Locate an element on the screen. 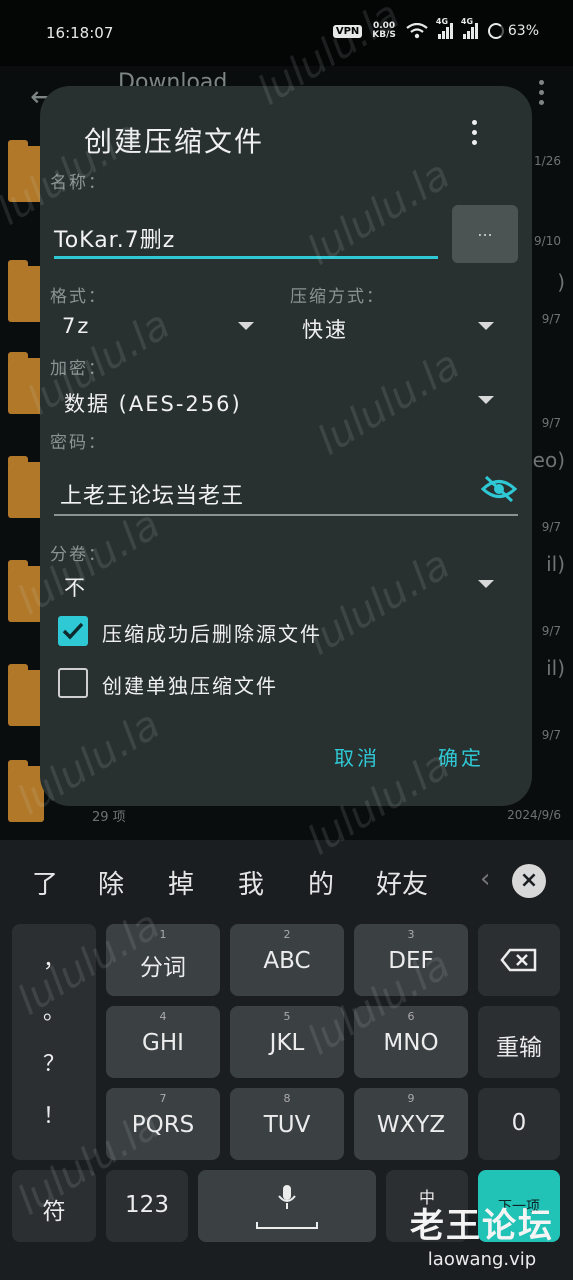 Image resolution: width=573 pixels, height=1280 pixels. status-bar: 16:18:07 VPN 0.00 KB/S 4G 4G 63% is located at coordinates (286, 33).